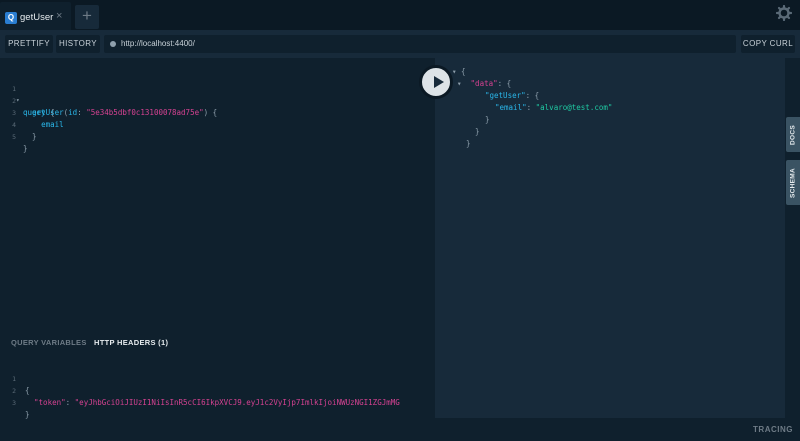 The height and width of the screenshot is (441, 800). Describe the element at coordinates (14, 378) in the screenshot. I see `editor-line: 1 {` at that location.